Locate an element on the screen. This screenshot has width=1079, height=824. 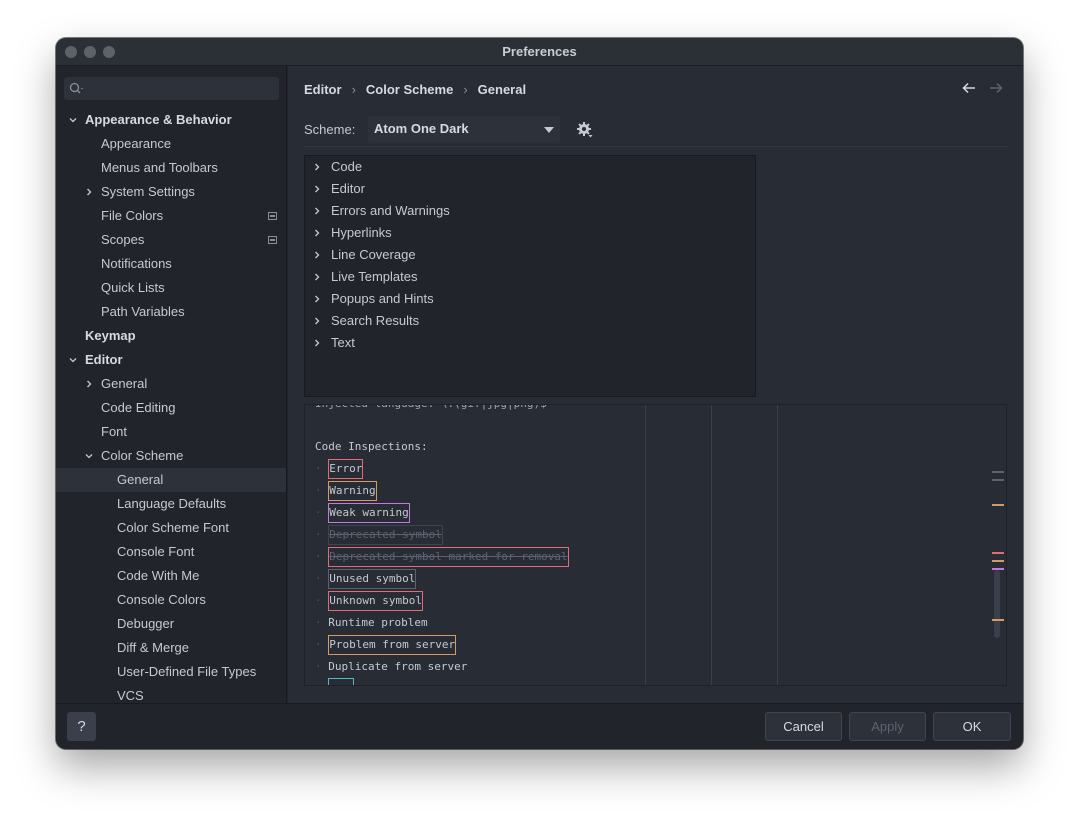
sidebar-item-label: Color Scheme Font is located at coordinates (173, 527).